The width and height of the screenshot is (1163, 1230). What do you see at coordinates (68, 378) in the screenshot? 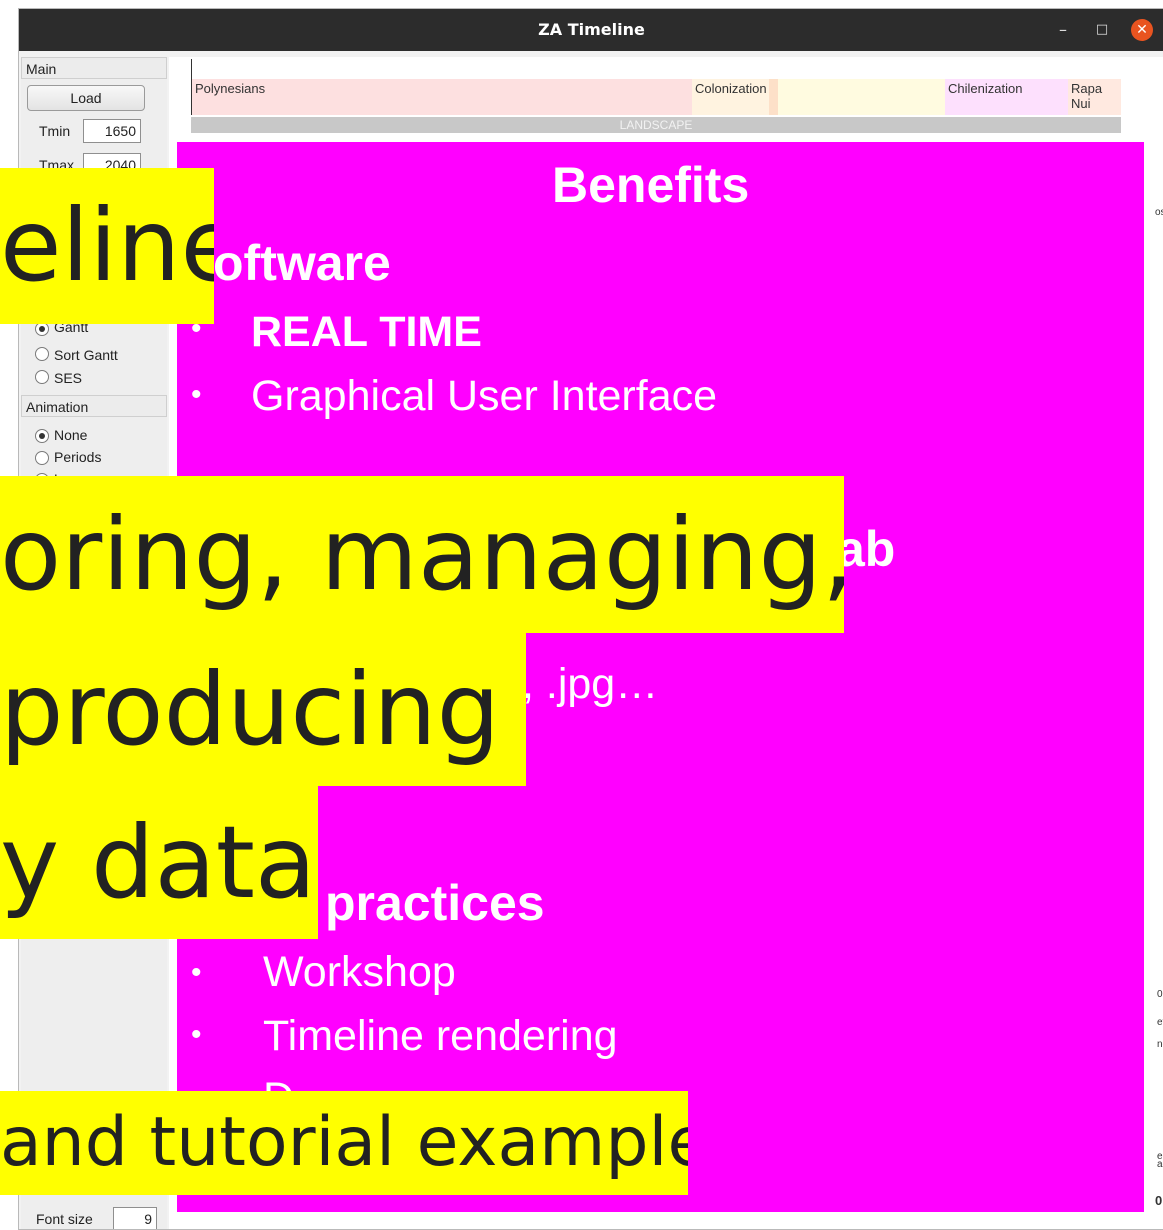
I see `ses-label: SES` at bounding box center [68, 378].